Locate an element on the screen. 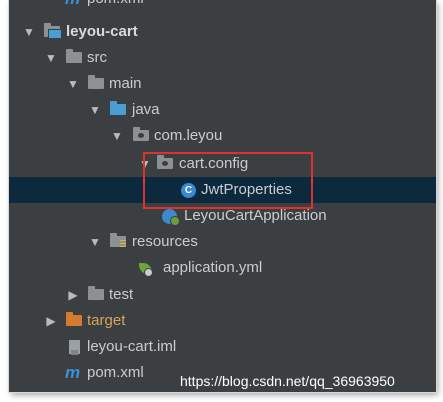 This screenshot has width=443, height=402. watermark-text: https://blog.csdn.net/qq_36963950 is located at coordinates (287, 381).